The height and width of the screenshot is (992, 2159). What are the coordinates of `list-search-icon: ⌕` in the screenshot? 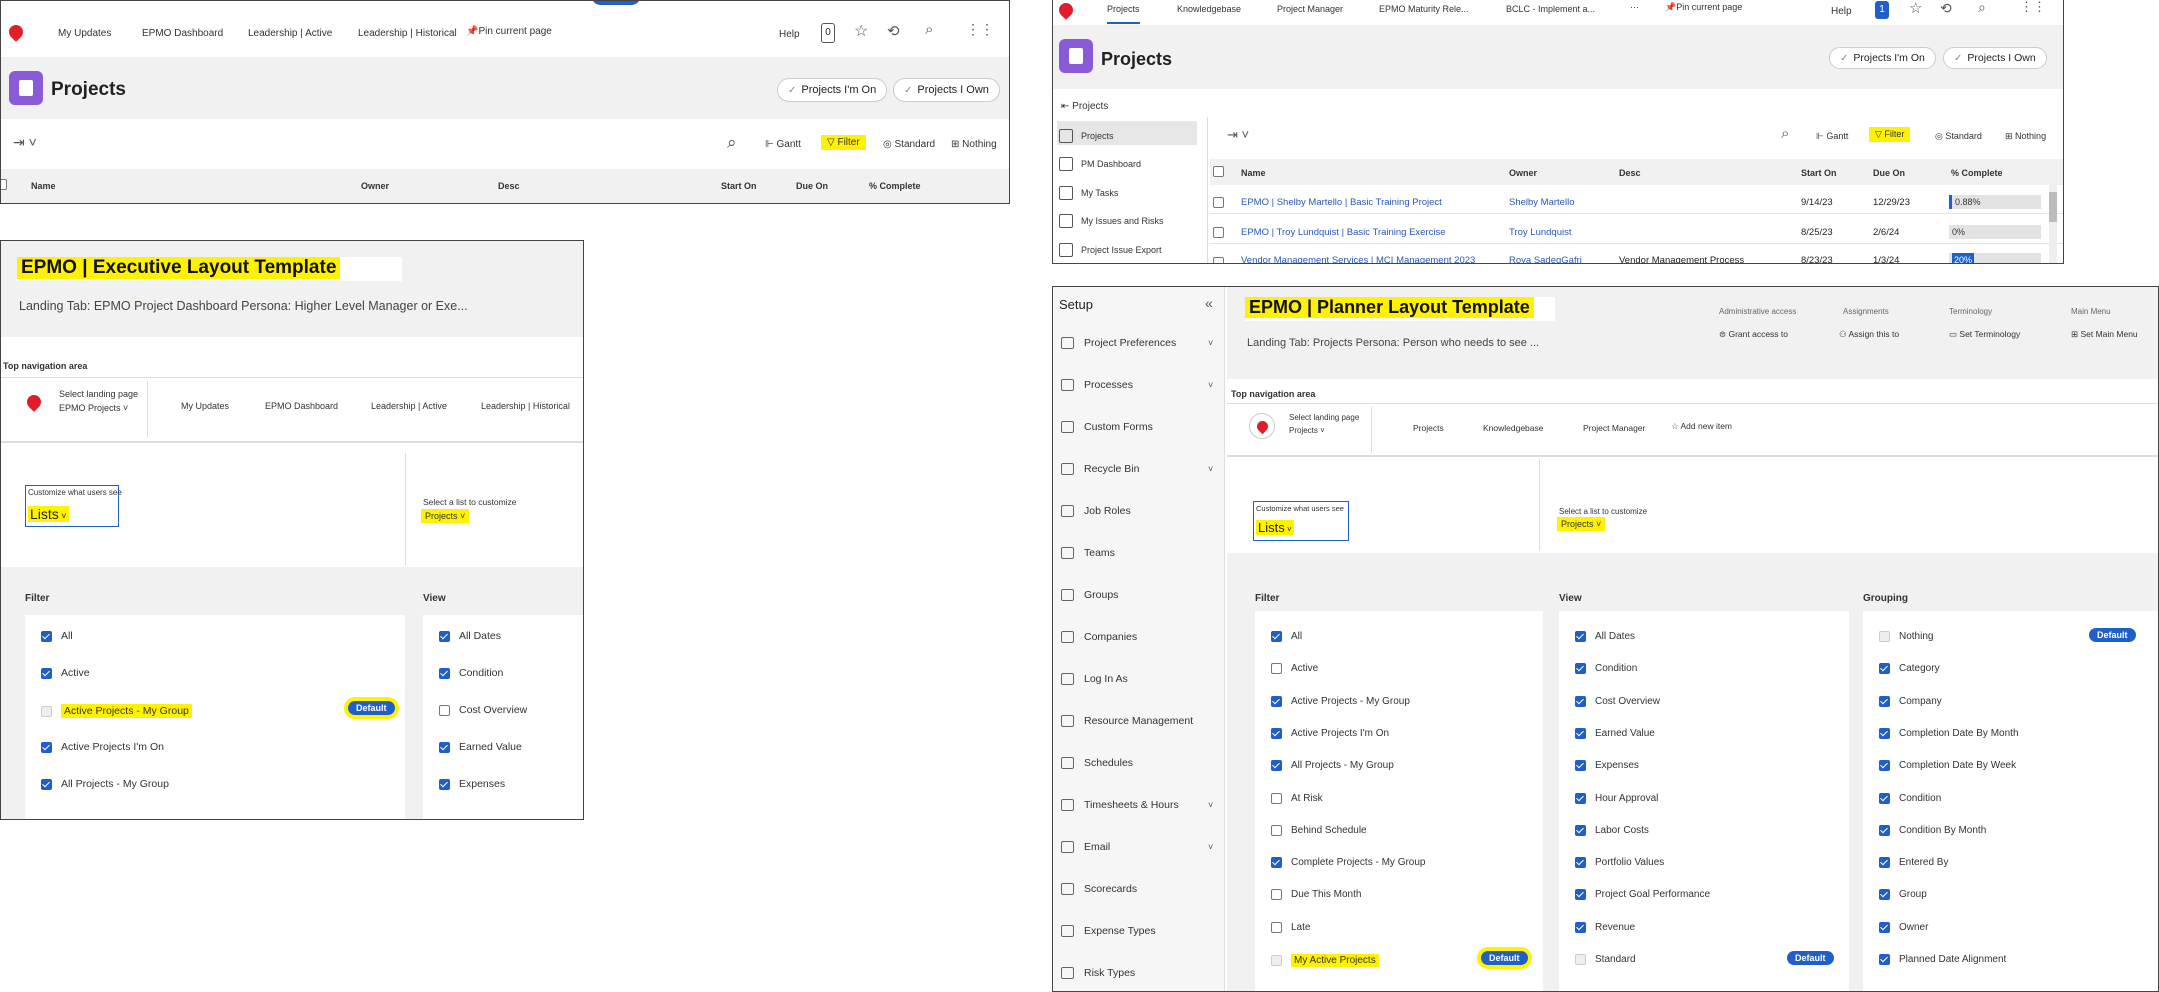 It's located at (1785, 133).